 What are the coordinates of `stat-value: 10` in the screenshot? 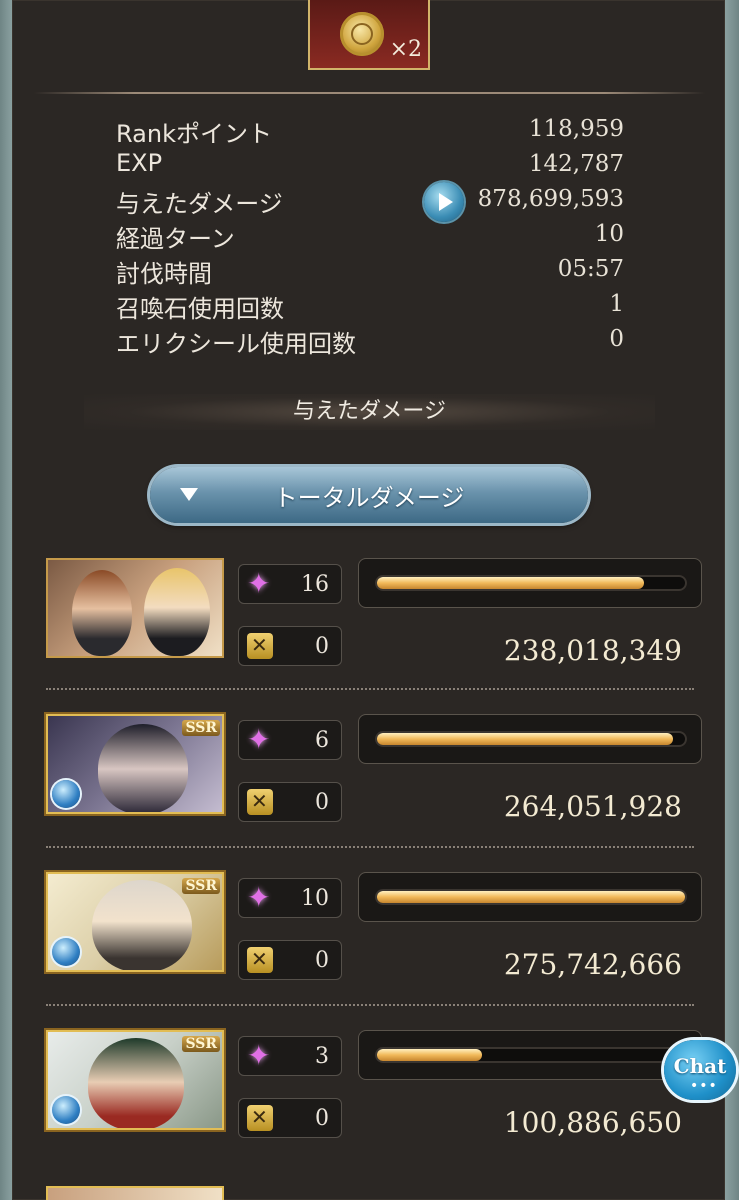 It's located at (609, 234).